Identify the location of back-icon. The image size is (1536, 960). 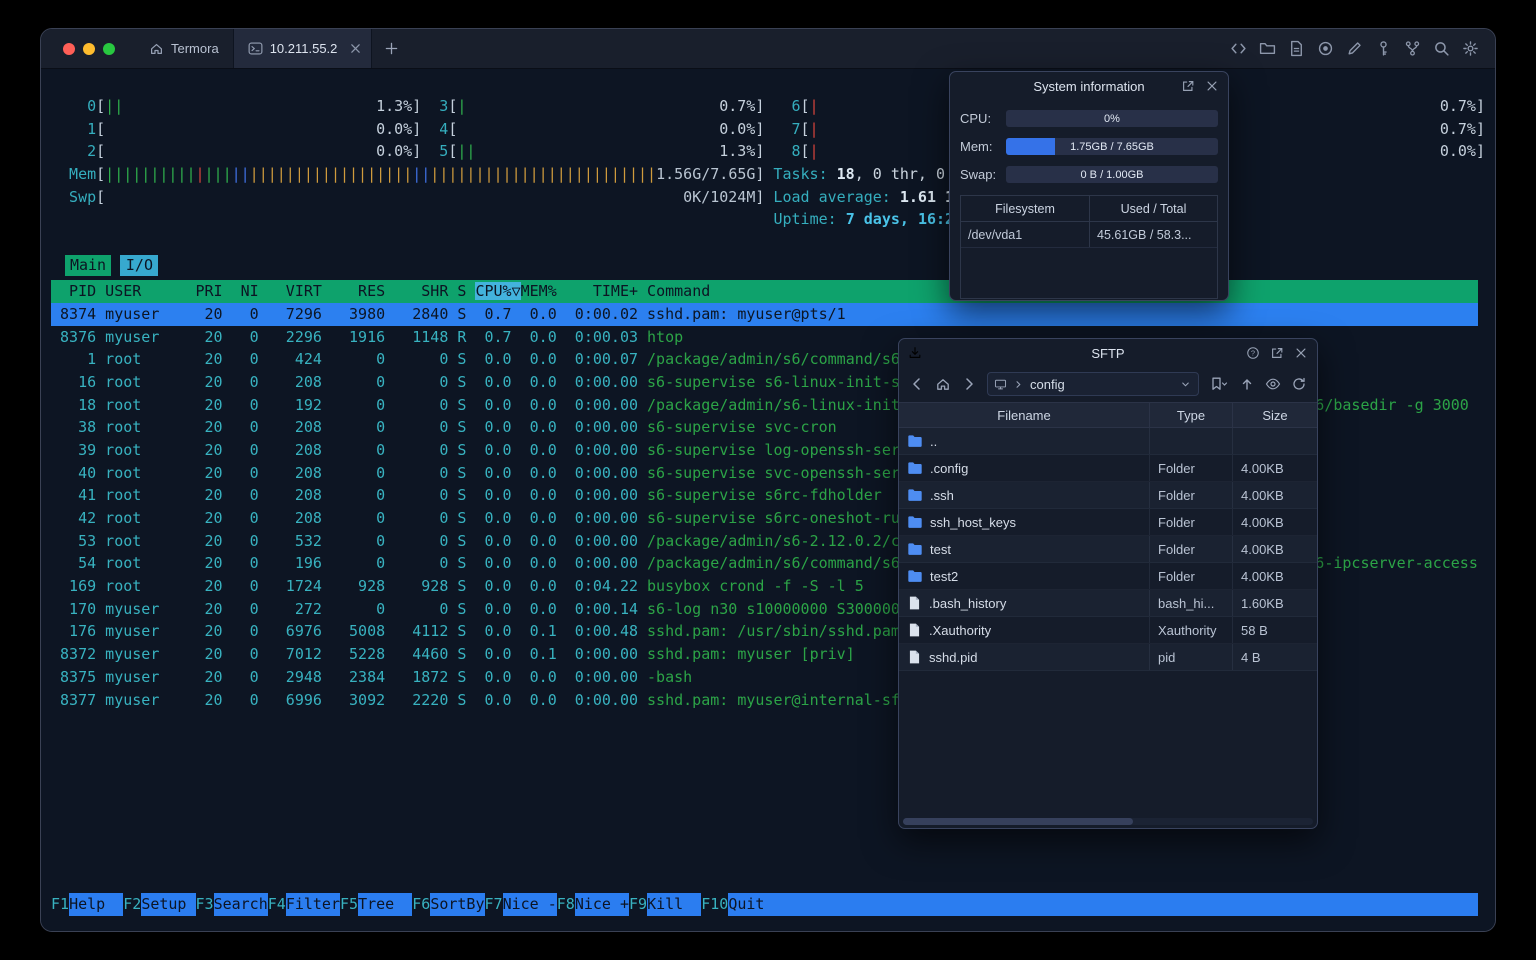
(917, 384).